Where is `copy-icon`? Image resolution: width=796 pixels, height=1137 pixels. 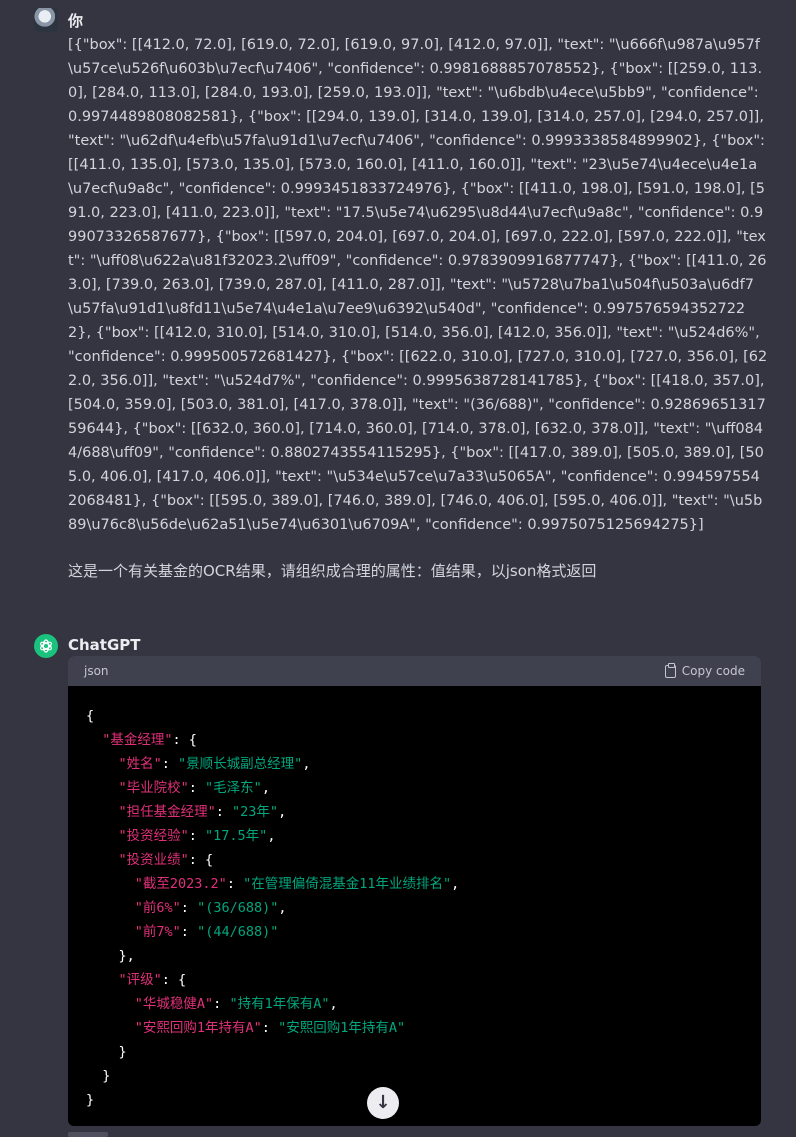 copy-icon is located at coordinates (670, 670).